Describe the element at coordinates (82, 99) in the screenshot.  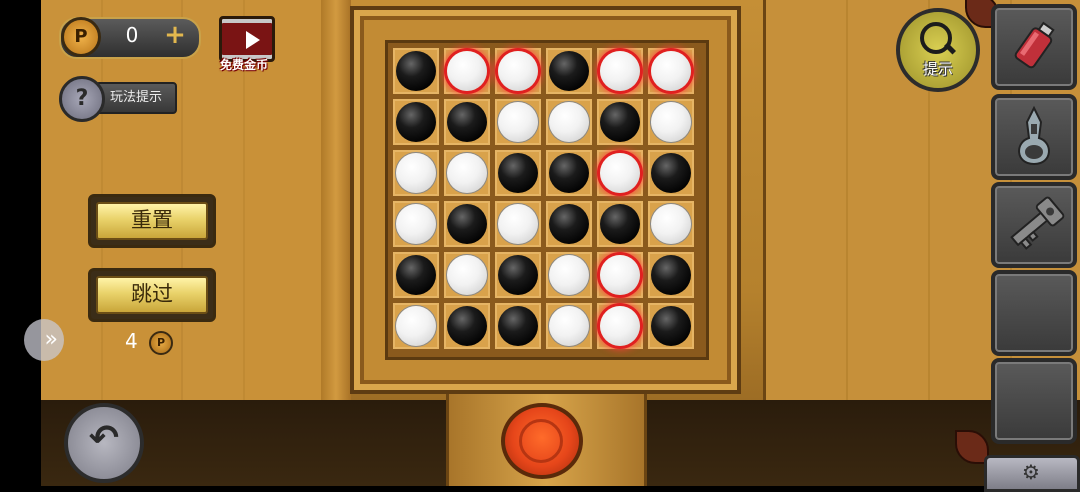
I see `question-icon: ?` at that location.